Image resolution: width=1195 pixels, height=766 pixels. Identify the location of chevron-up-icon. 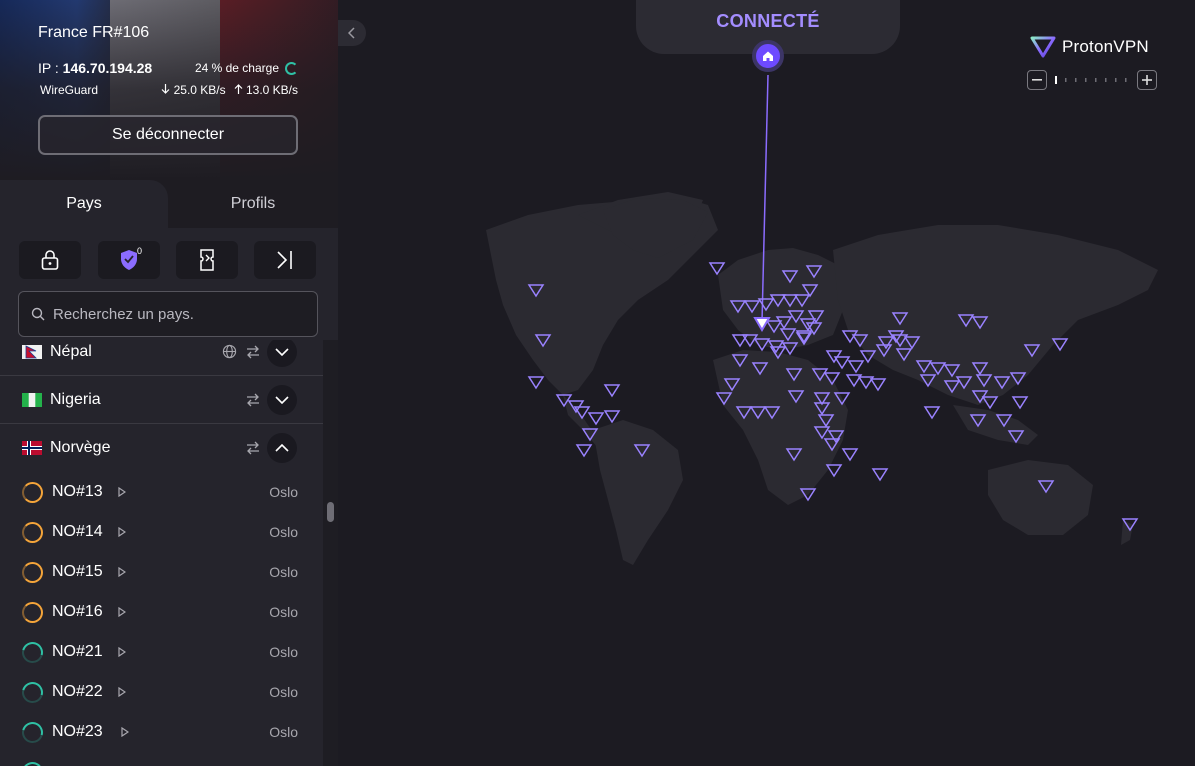
(282, 448).